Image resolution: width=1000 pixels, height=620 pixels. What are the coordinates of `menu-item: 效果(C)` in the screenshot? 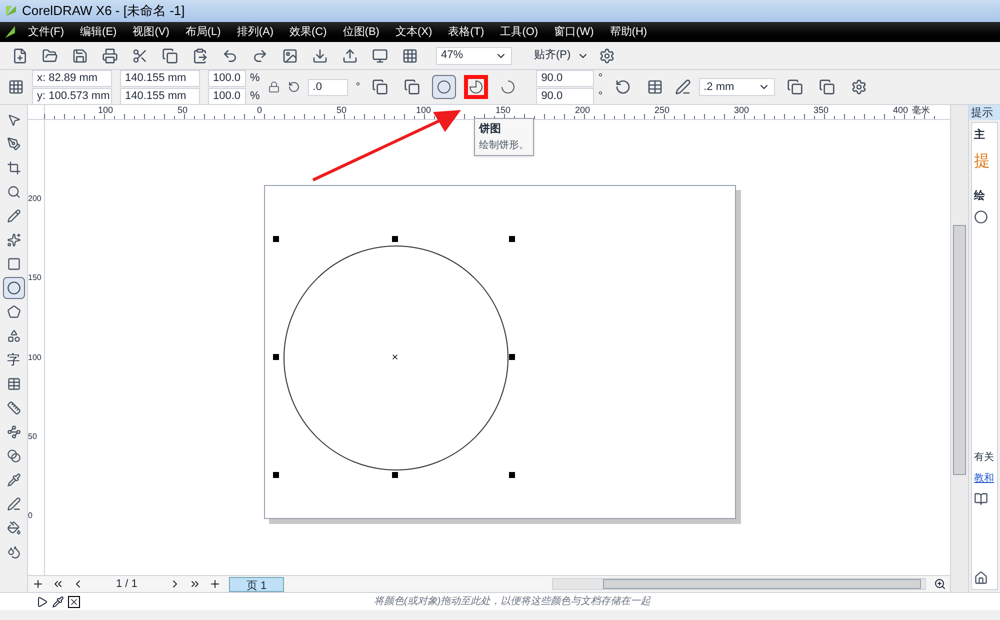 It's located at (308, 32).